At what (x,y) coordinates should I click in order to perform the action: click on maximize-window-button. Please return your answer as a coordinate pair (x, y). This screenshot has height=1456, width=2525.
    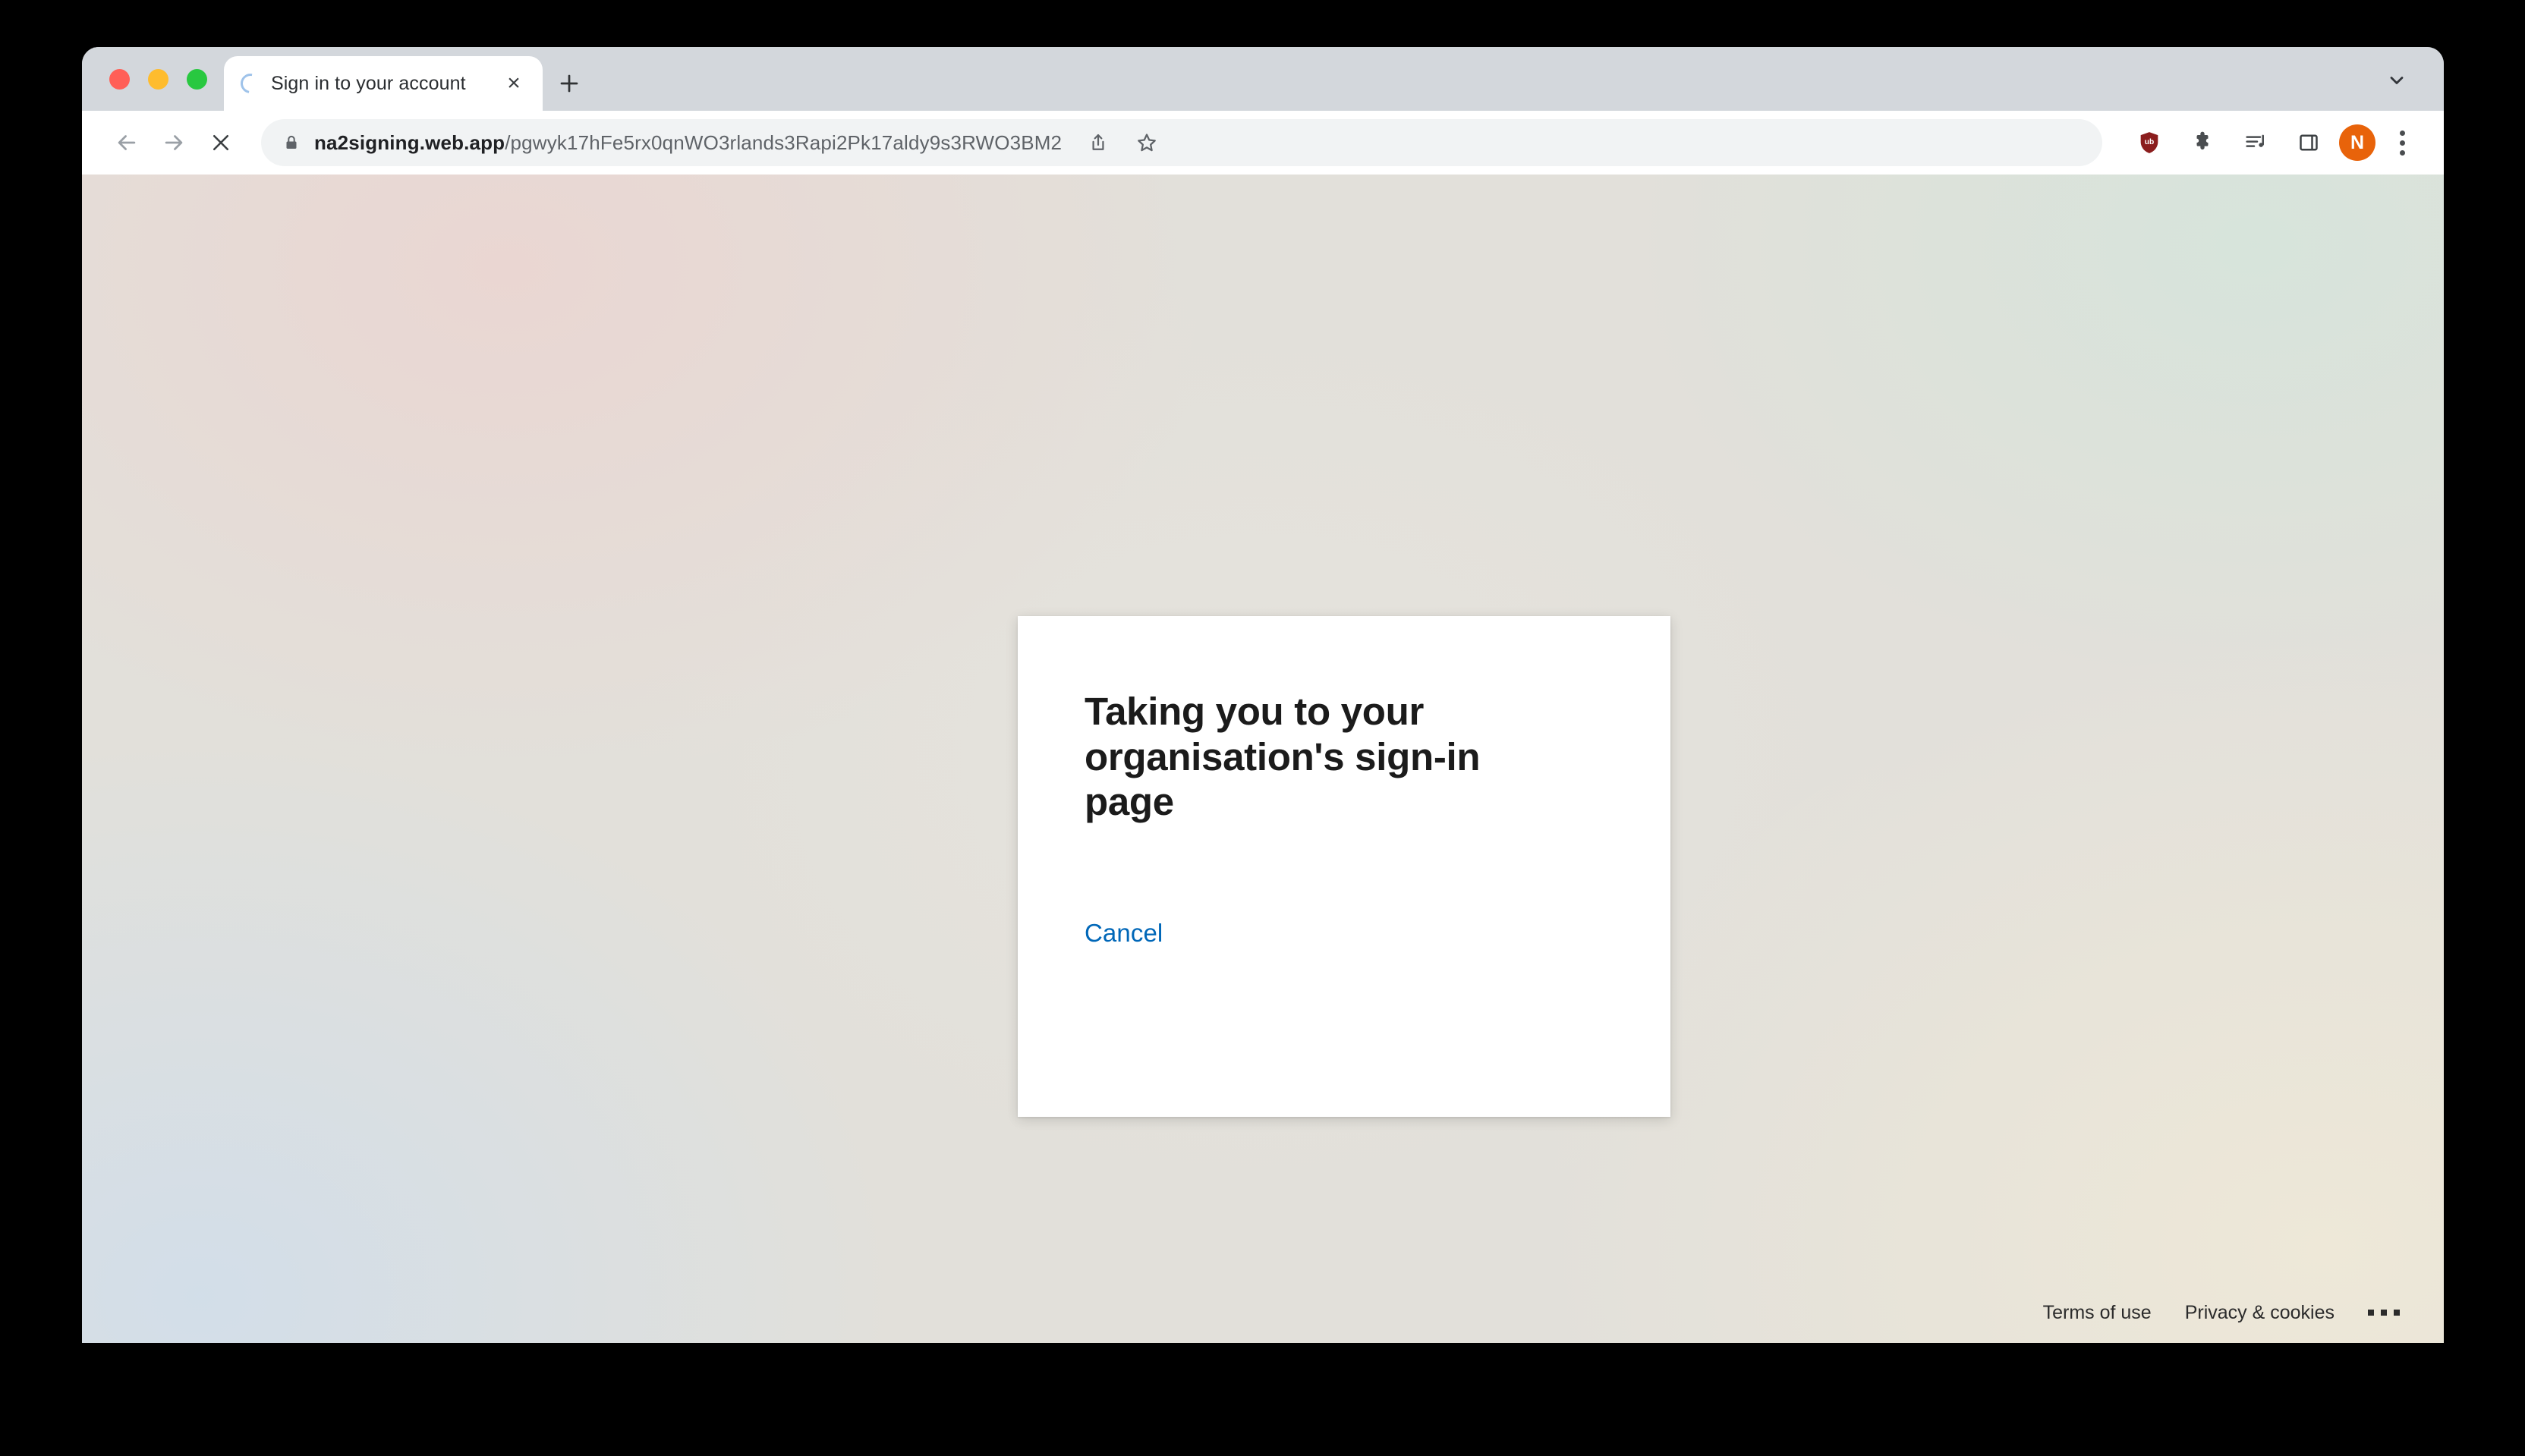
    Looking at the image, I should click on (197, 79).